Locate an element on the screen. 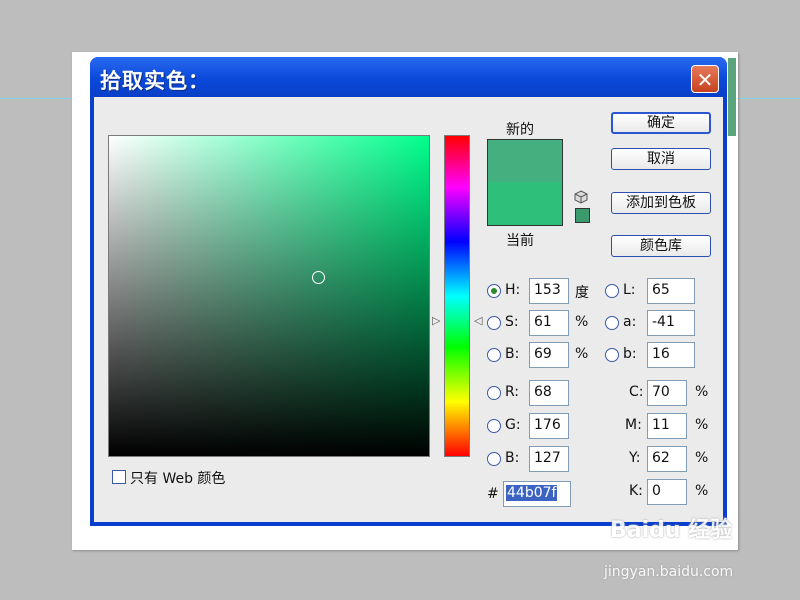 The image size is (800, 600). hue-slider-left-arrow-icon: ▷ is located at coordinates (436, 320).